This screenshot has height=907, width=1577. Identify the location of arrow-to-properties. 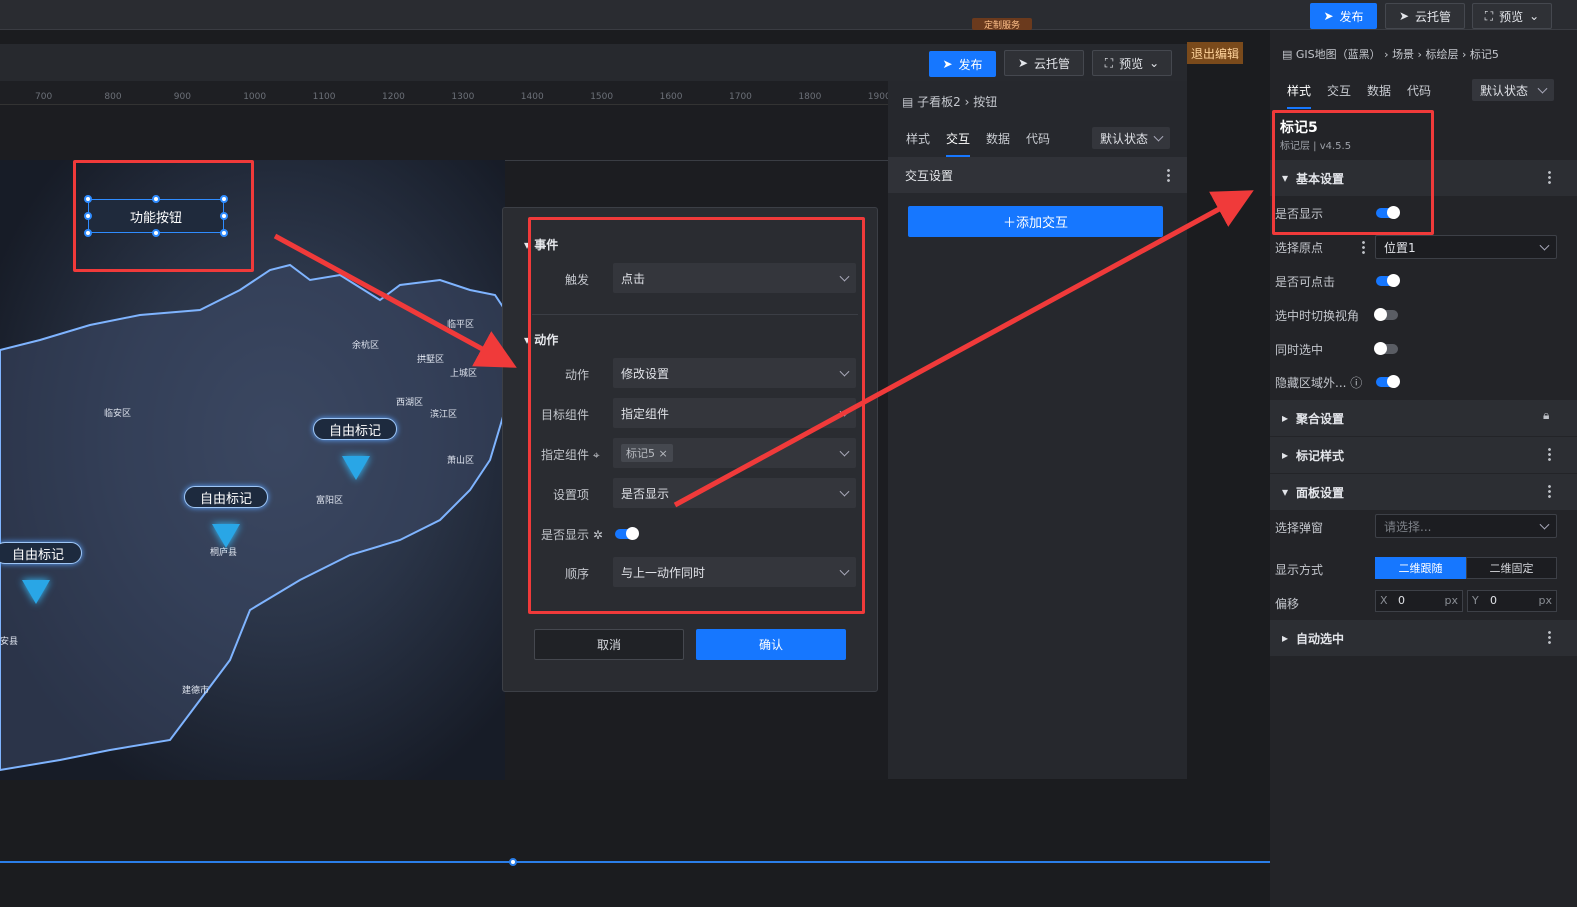
(963, 349).